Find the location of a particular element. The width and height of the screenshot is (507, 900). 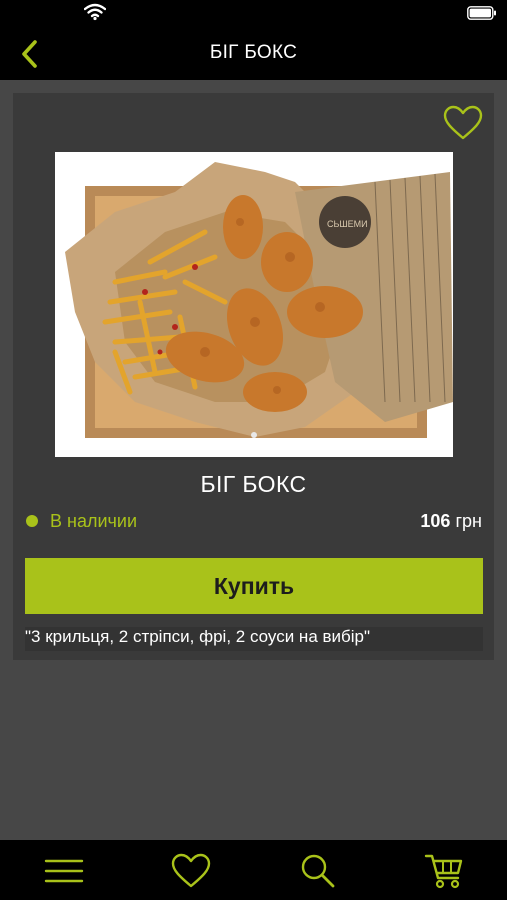

wifi-icon is located at coordinates (95, 12).